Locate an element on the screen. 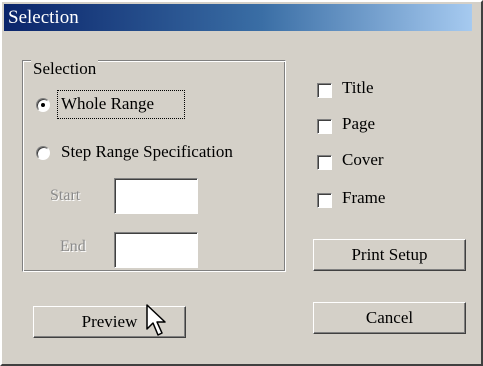  print-setup-button: Print Setup is located at coordinates (389, 255).